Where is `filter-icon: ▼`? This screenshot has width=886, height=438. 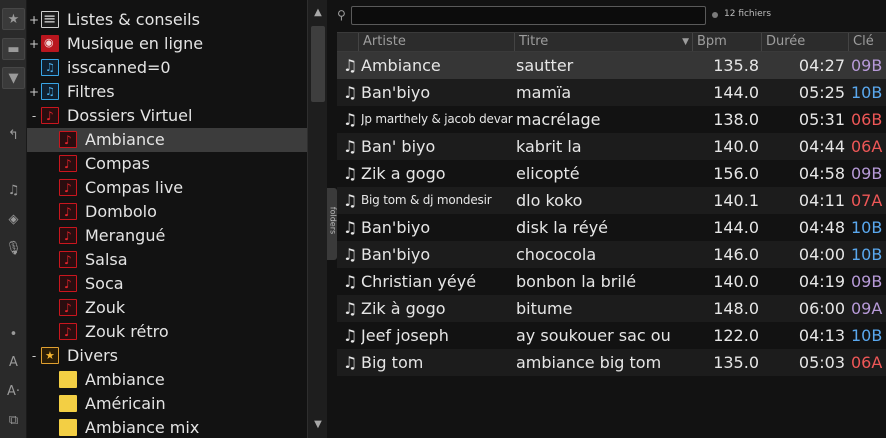
filter-icon: ▼ is located at coordinates (13, 78).